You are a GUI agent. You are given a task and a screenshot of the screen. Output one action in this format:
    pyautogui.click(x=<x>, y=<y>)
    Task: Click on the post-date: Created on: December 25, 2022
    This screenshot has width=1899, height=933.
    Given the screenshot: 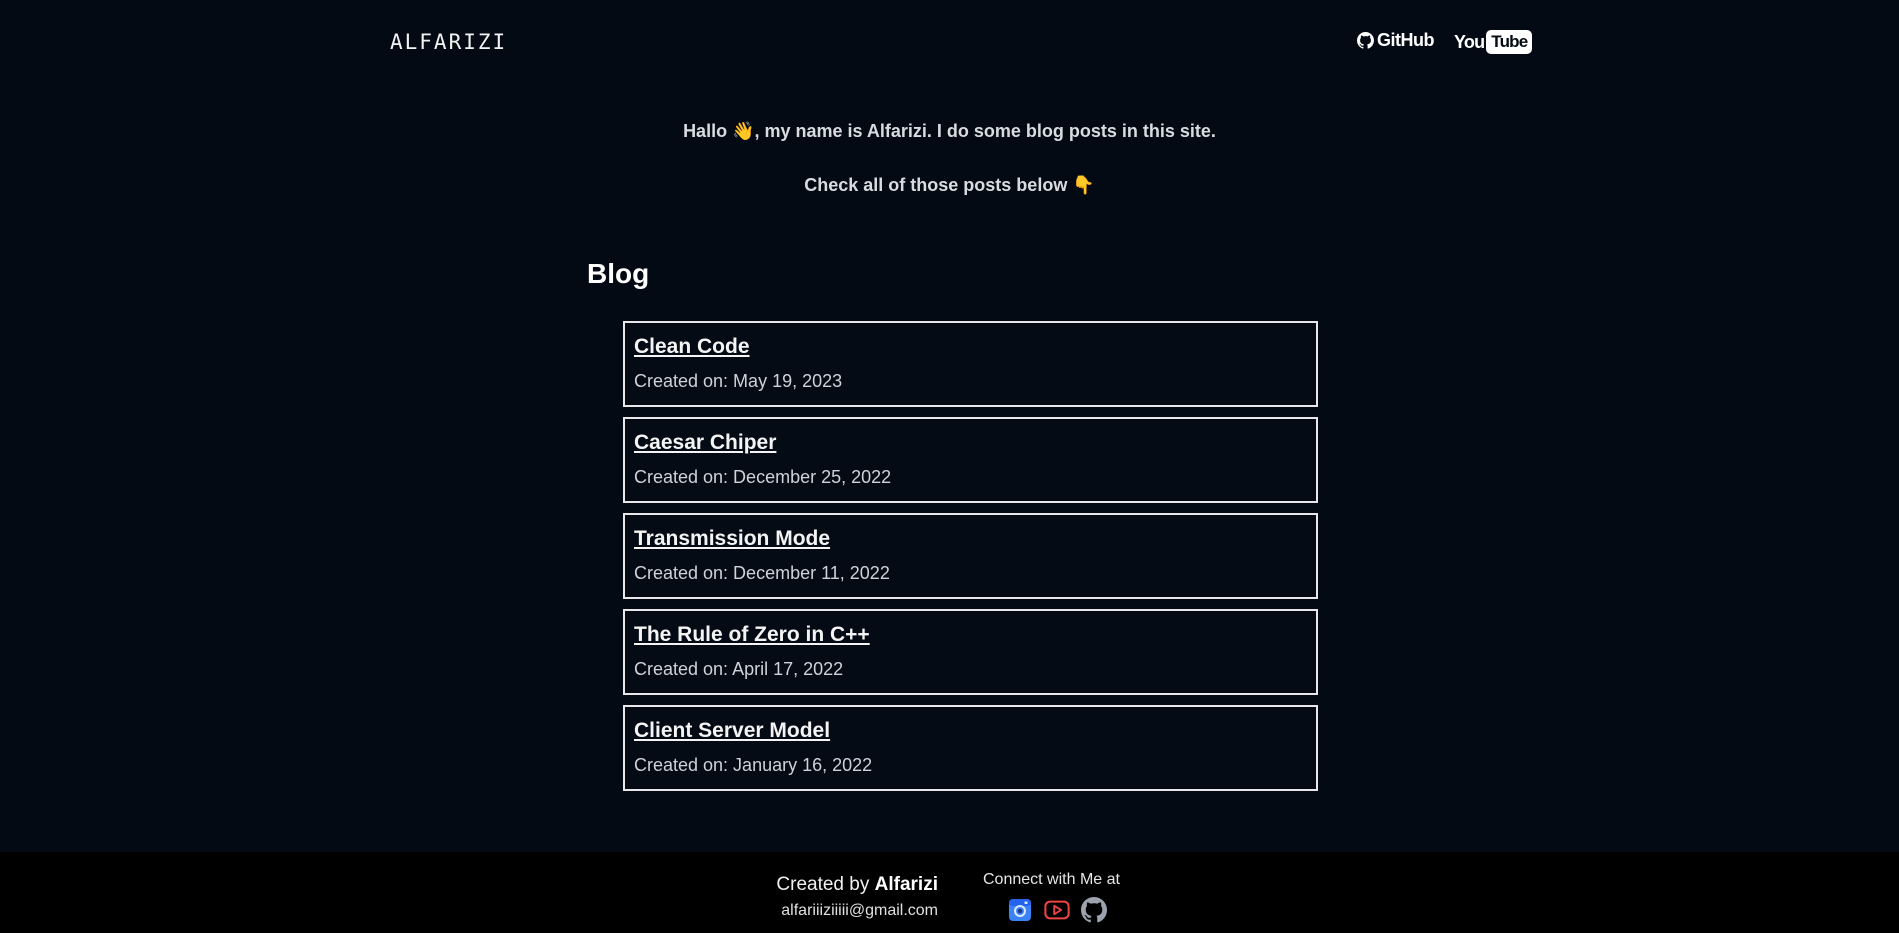 What is the action you would take?
    pyautogui.click(x=763, y=477)
    